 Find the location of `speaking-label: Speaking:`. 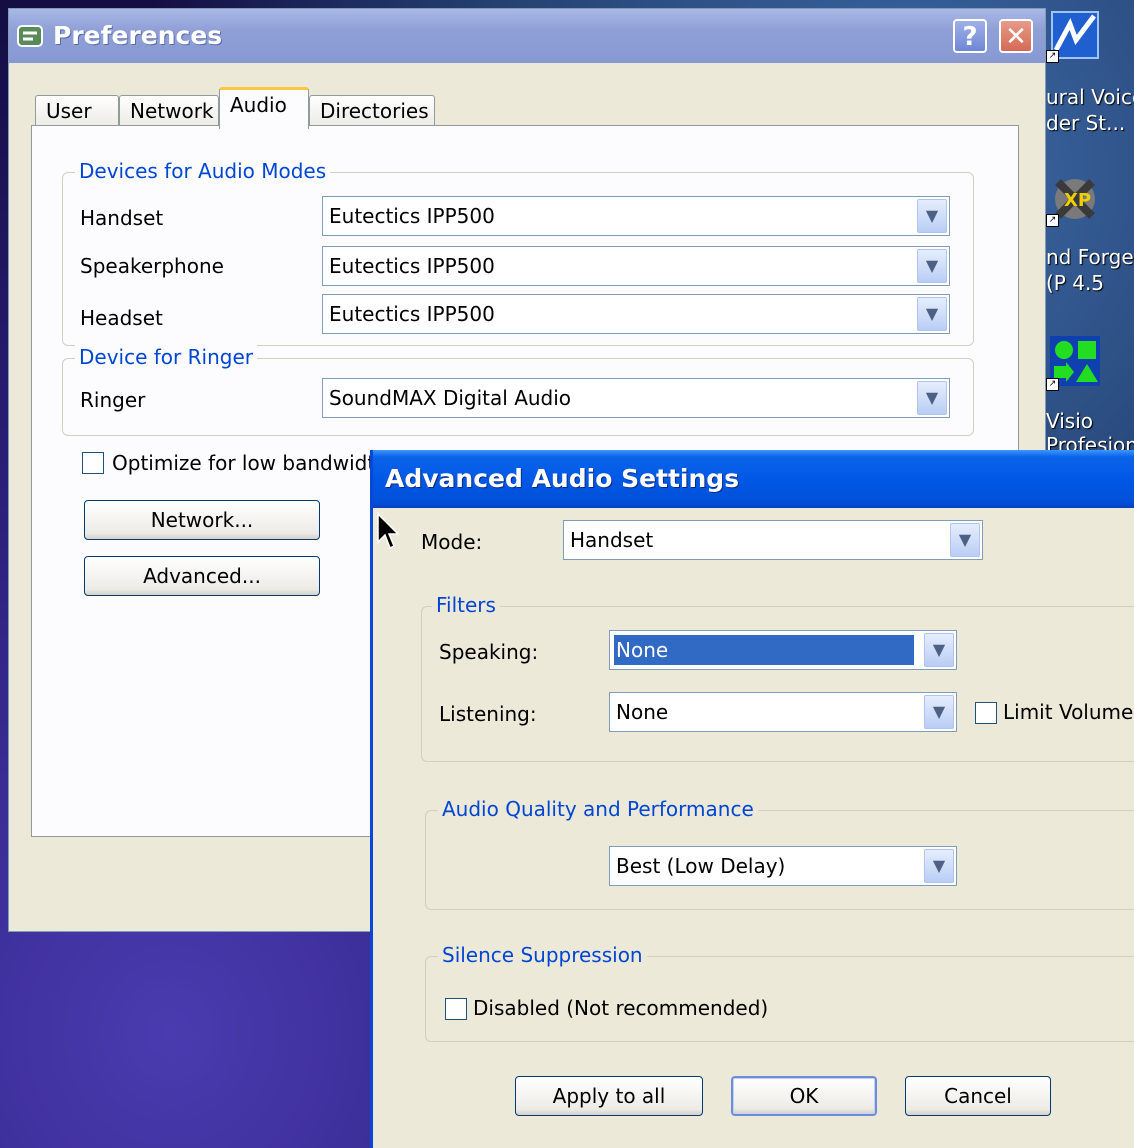

speaking-label: Speaking: is located at coordinates (489, 652).